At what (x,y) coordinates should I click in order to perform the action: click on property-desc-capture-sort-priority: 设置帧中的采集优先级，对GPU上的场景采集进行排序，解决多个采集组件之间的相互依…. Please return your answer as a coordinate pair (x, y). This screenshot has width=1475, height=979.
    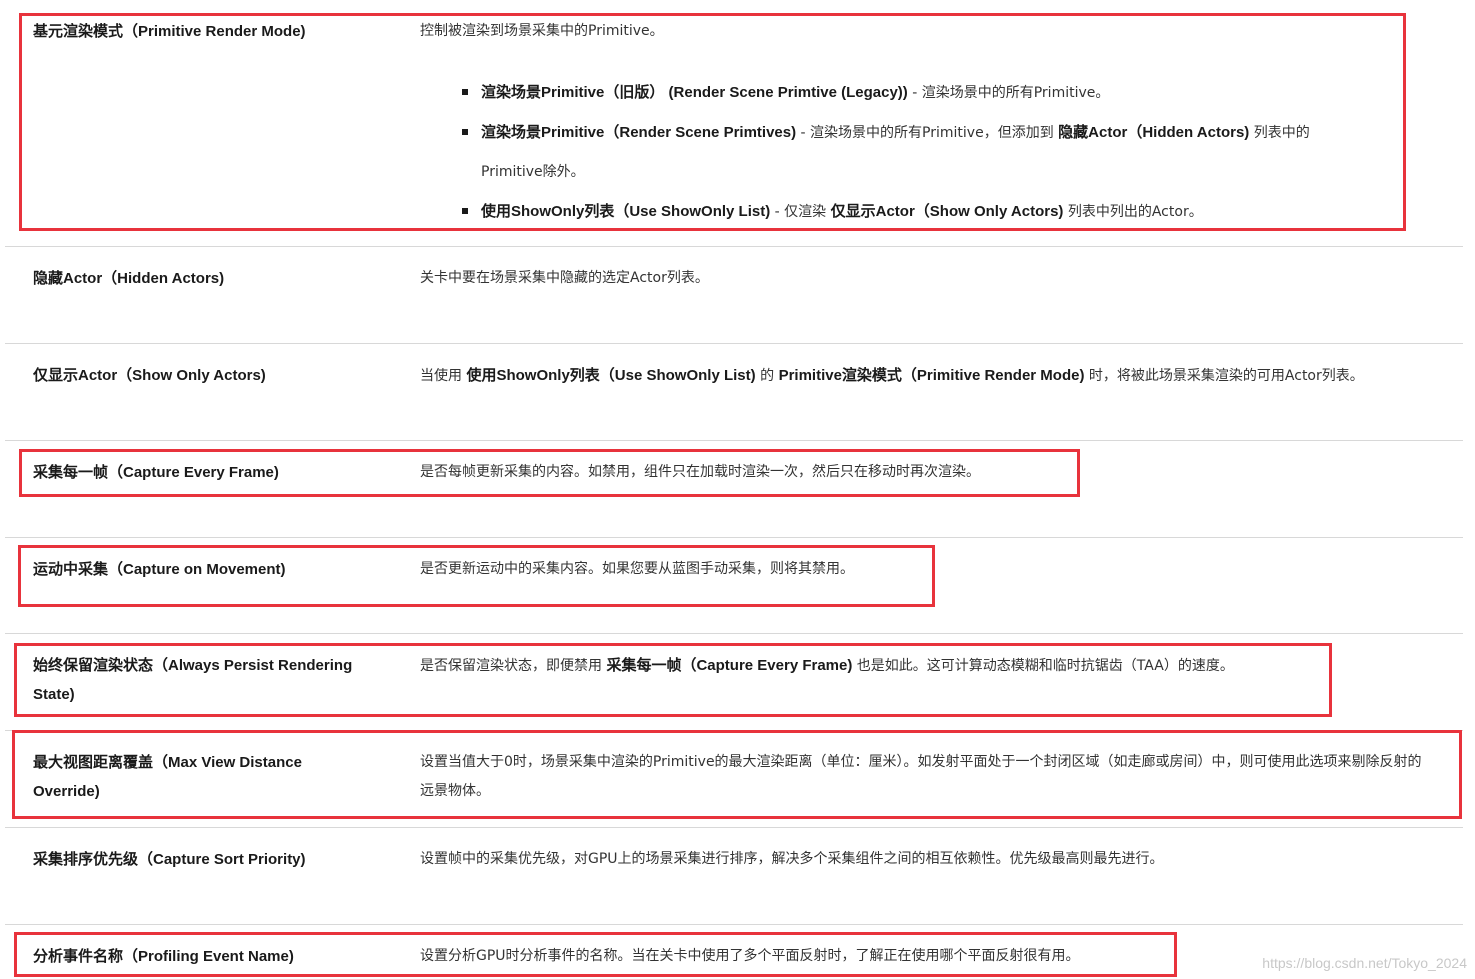
    Looking at the image, I should click on (792, 859).